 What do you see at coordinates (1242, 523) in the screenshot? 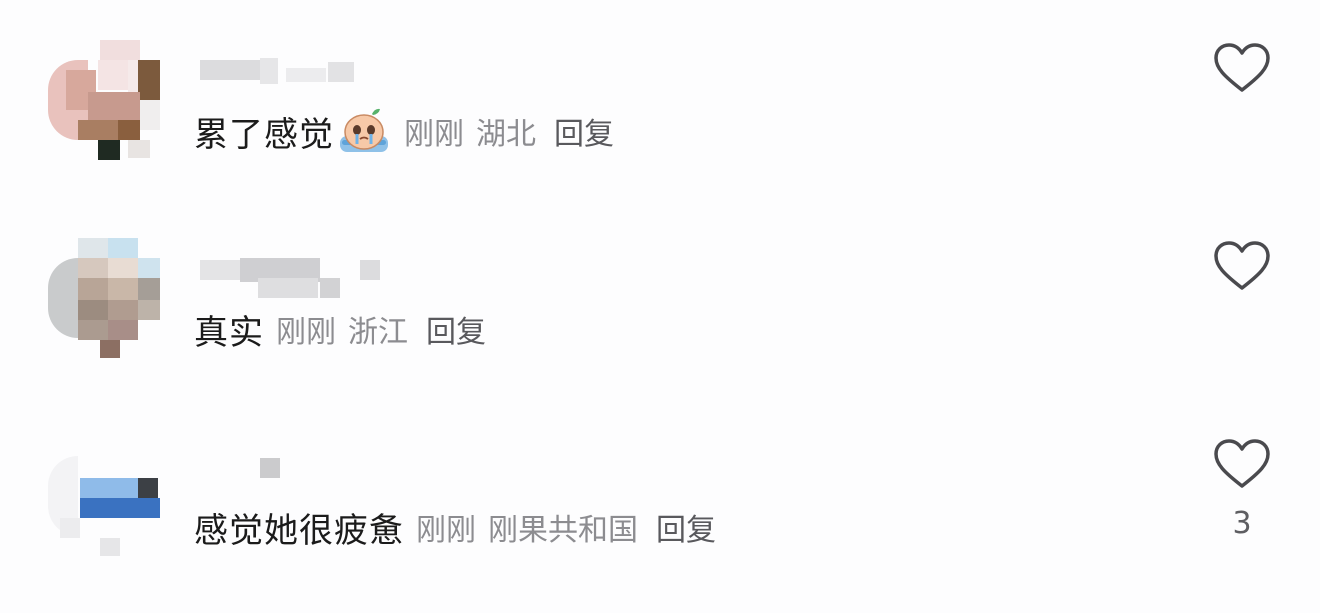
I see `like-count: 3` at bounding box center [1242, 523].